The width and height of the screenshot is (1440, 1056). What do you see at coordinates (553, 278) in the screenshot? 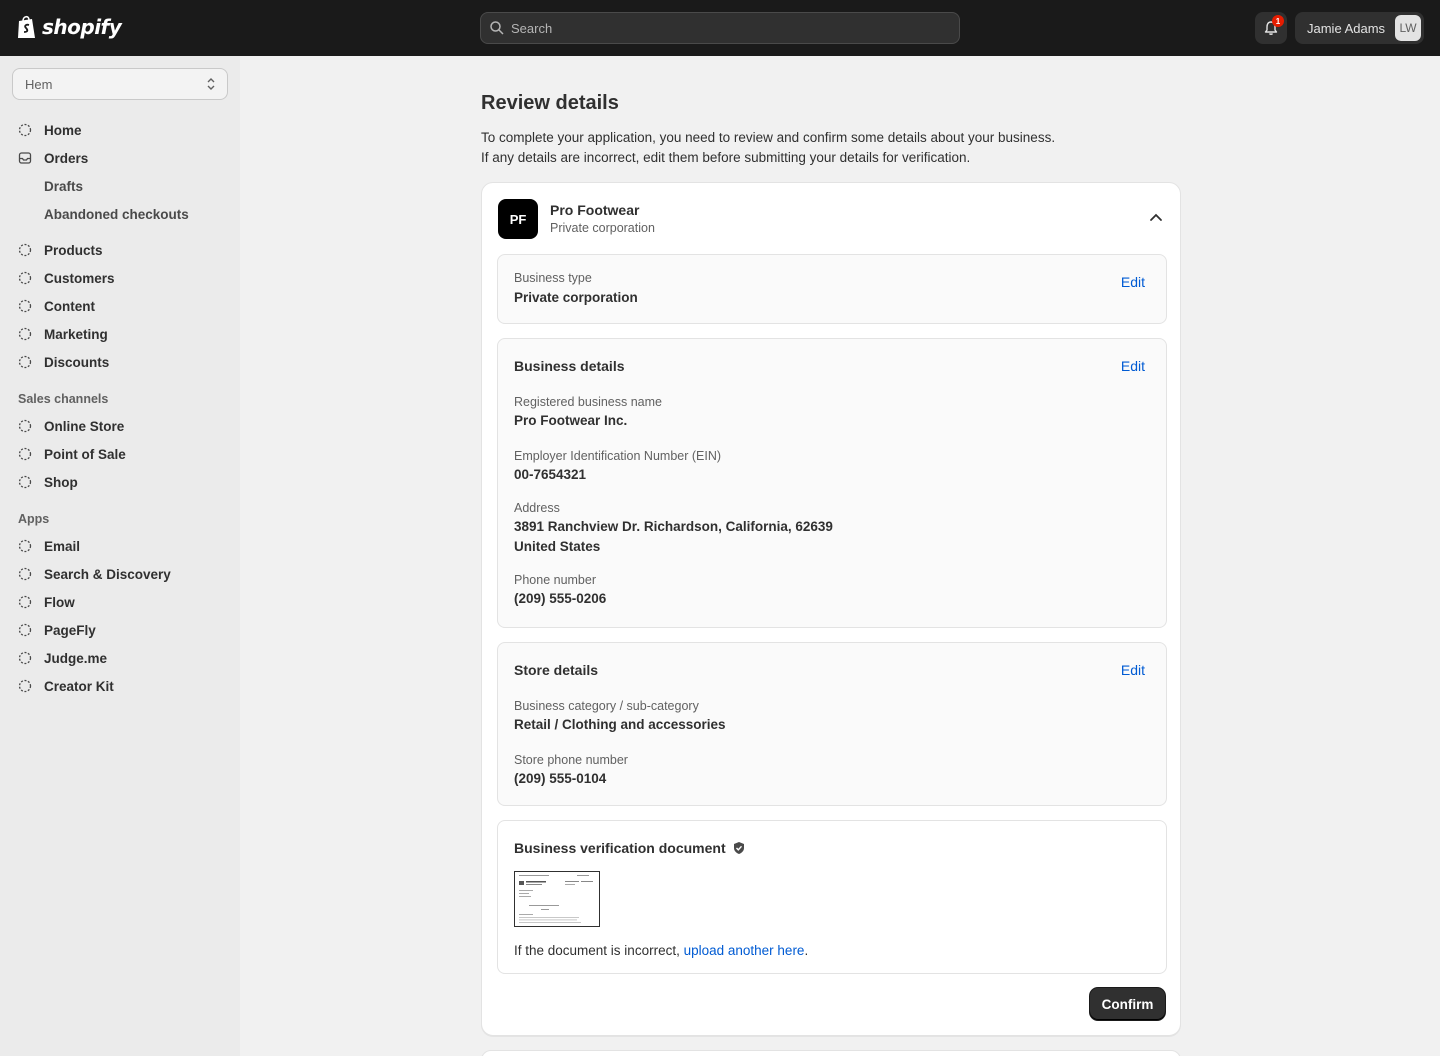
I see `business-type-label: Business type` at bounding box center [553, 278].